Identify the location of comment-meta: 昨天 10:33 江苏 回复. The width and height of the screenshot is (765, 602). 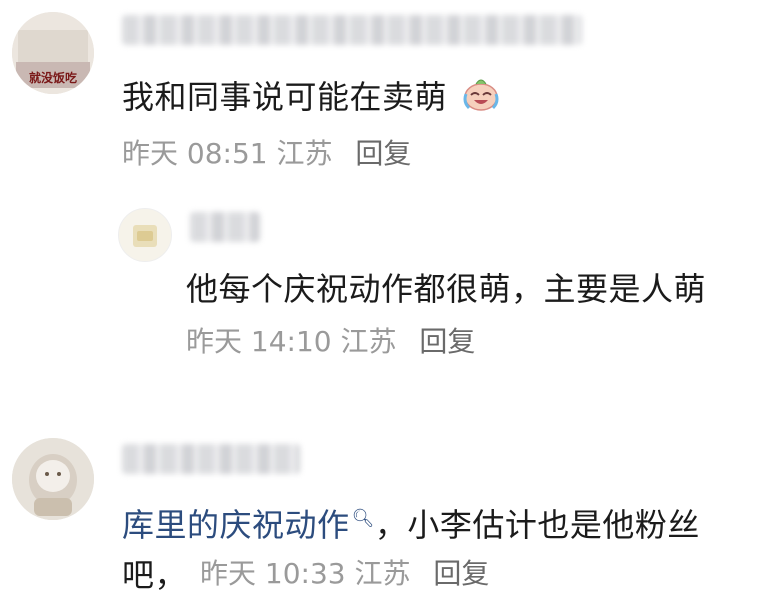
(344, 572).